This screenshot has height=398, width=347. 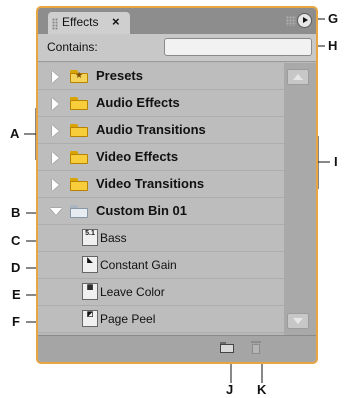 I want to click on list-item-label: Video Transitions, so click(x=150, y=183).